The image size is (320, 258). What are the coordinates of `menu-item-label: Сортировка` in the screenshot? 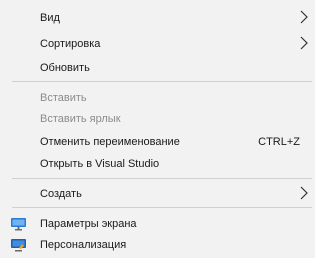 It's located at (70, 44).